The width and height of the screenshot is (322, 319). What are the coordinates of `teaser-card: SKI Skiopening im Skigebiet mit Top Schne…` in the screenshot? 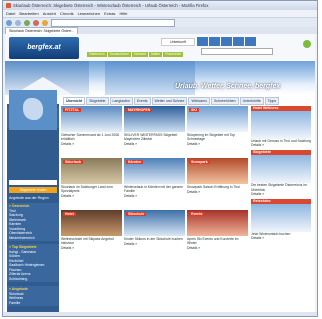 It's located at (217, 131).